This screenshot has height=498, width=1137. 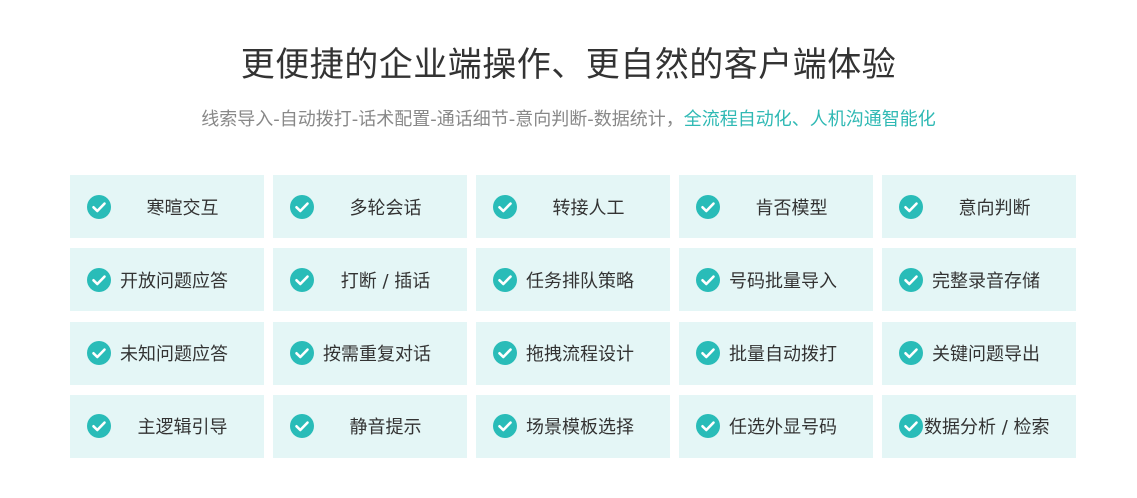 I want to click on feature-card: 打断 / 插话, so click(x=370, y=280).